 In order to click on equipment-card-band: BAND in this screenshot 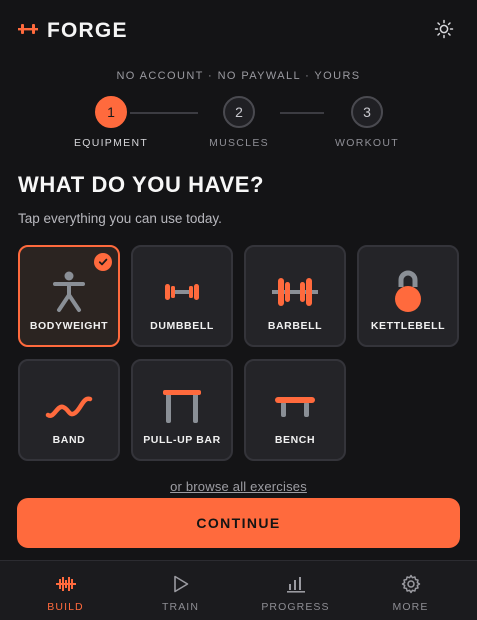, I will do `click(69, 410)`.